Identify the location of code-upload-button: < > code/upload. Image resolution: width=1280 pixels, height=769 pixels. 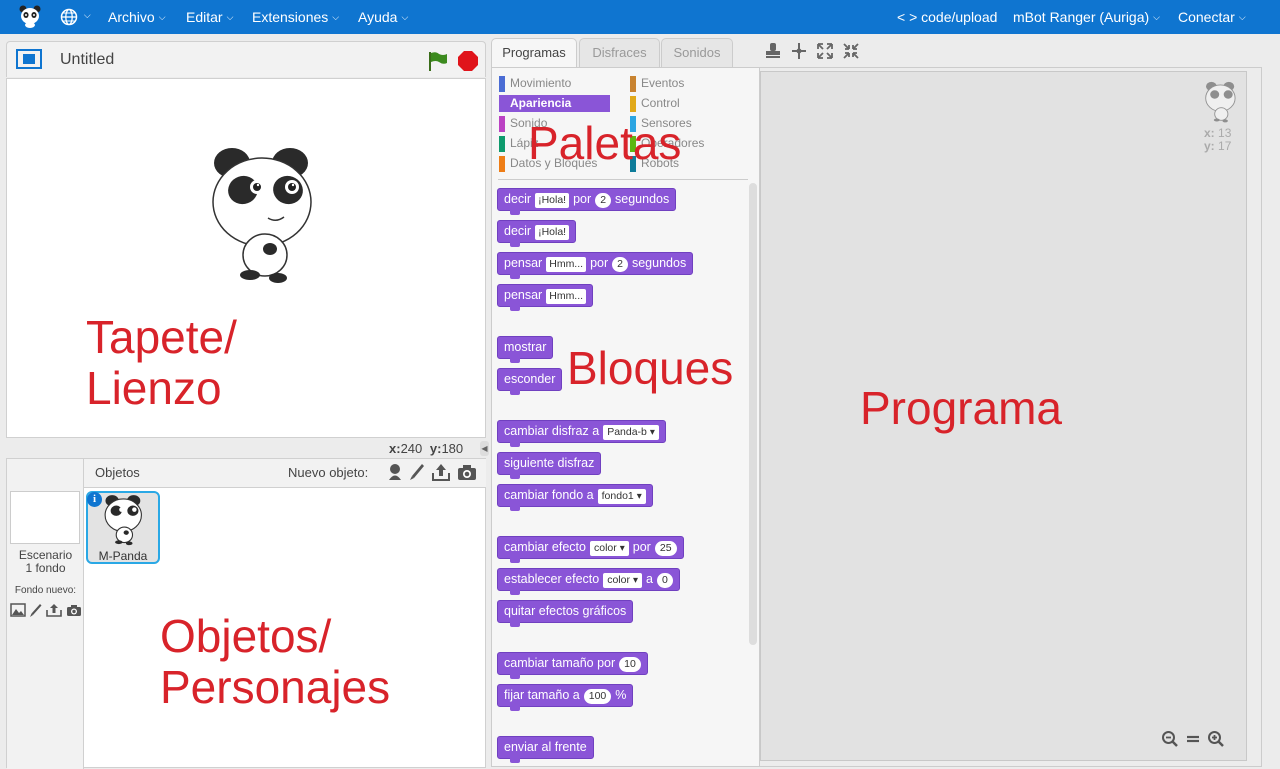
(947, 17).